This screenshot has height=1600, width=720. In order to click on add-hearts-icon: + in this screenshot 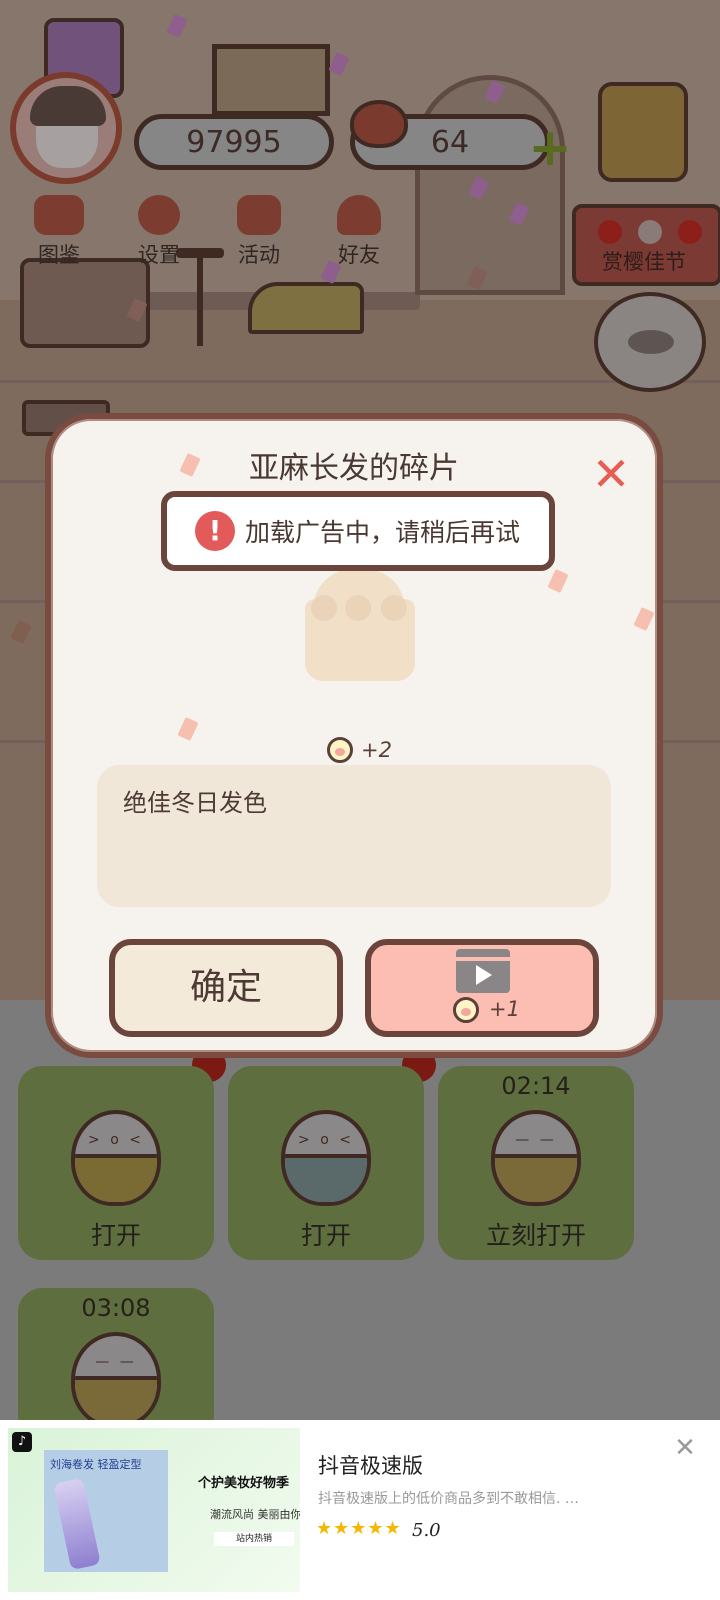, I will do `click(550, 148)`.